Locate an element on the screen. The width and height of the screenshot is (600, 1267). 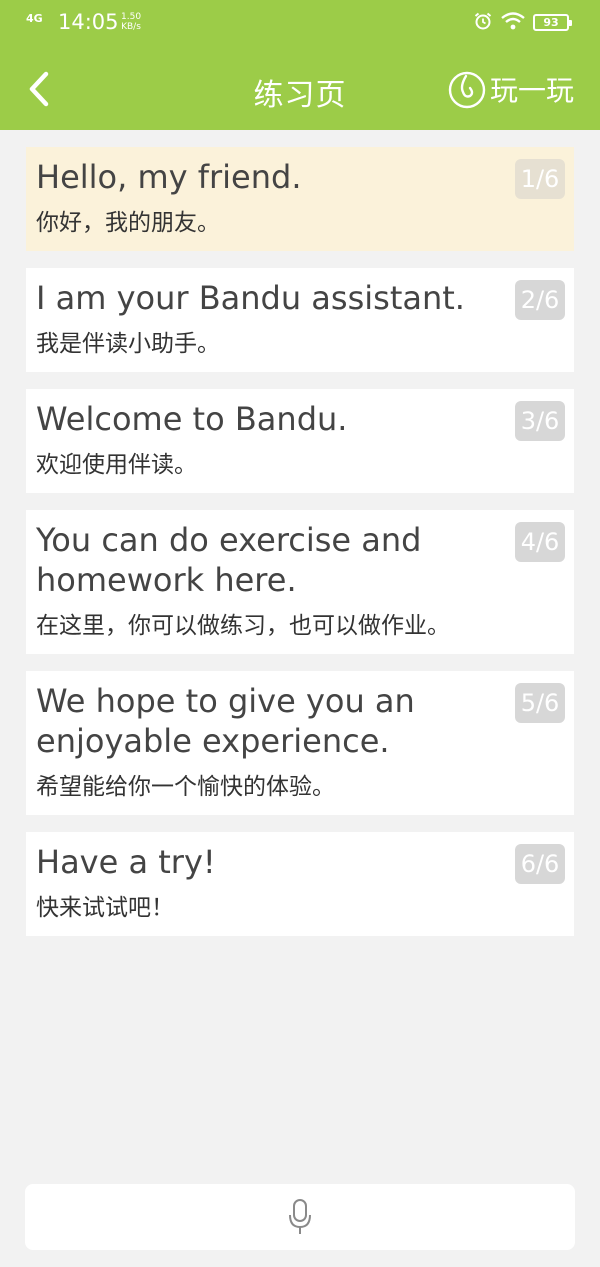
sentence-card: I am your Bandu assistant. 我是伴读小助手。 2/6 is located at coordinates (300, 320).